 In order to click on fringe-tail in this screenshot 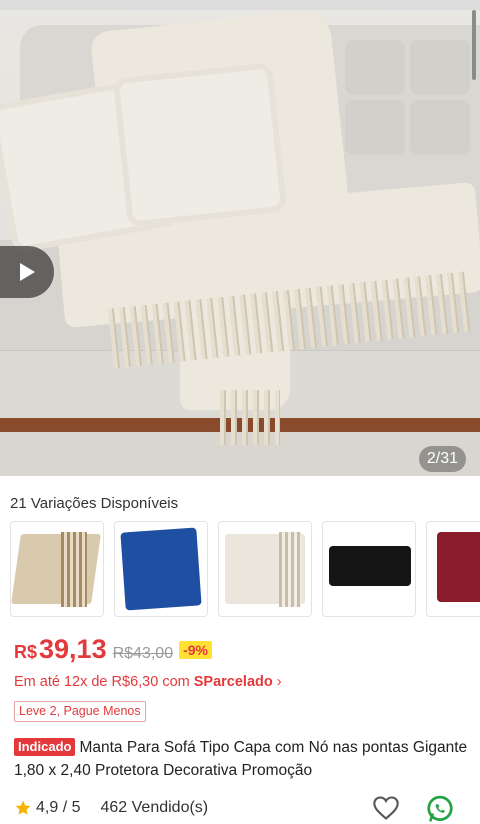, I will do `click(250, 417)`.